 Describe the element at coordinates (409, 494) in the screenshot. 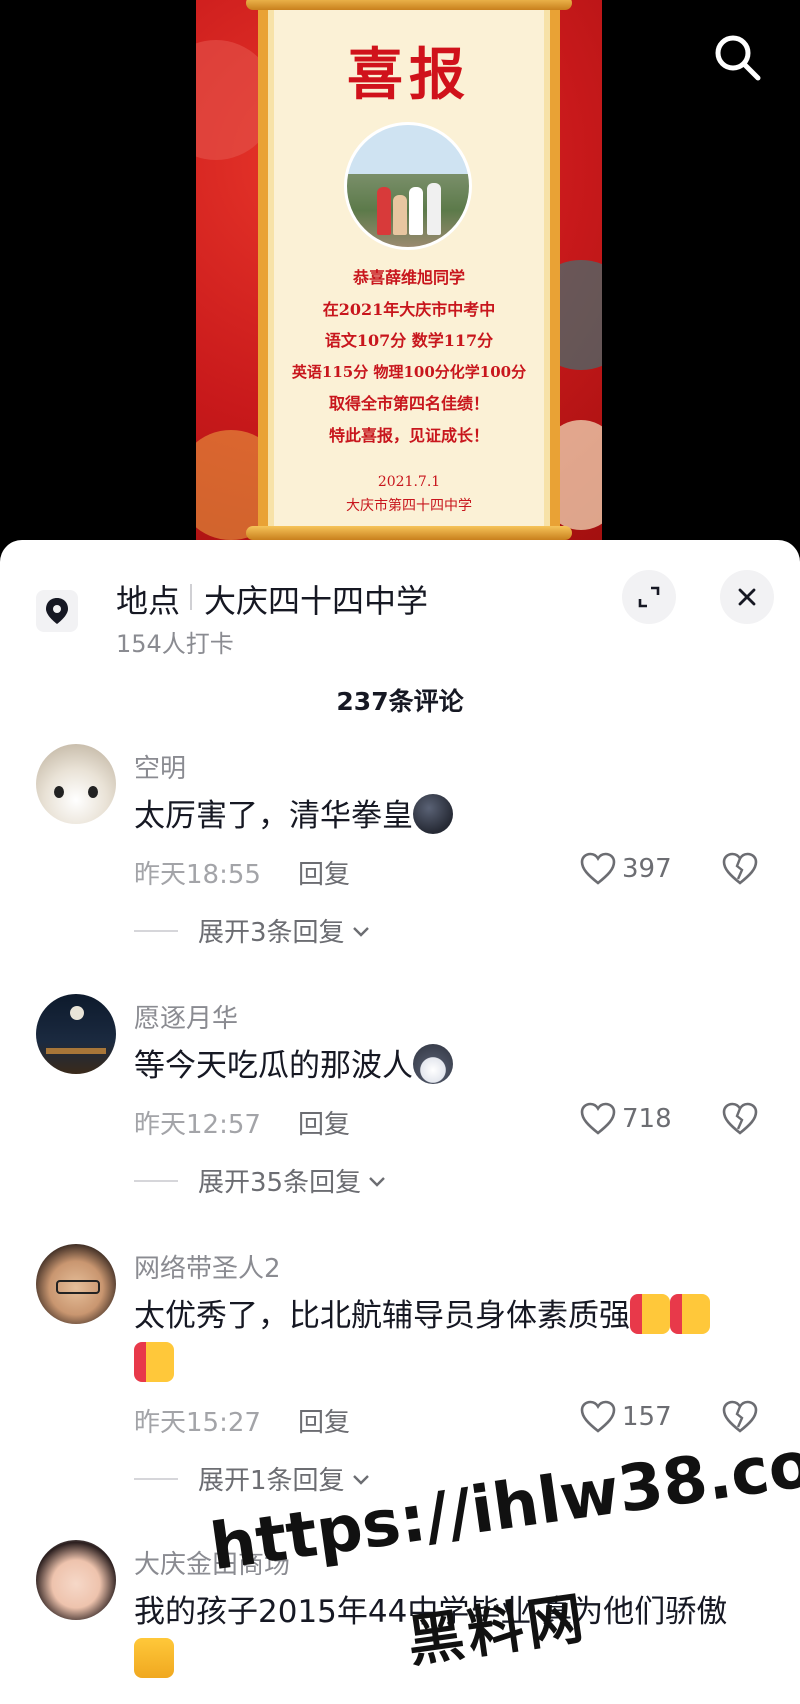

I see `poster-signature: 2021.7.1 大庆市第四十四中学` at that location.